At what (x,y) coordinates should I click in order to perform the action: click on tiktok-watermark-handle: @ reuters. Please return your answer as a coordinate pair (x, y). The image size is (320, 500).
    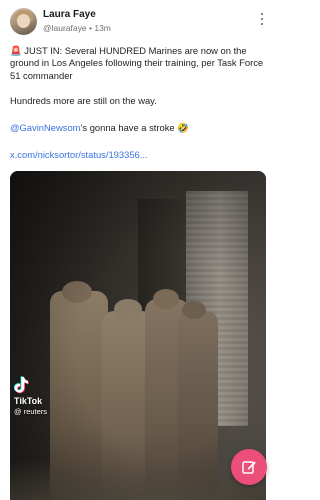
    Looking at the image, I should click on (31, 411).